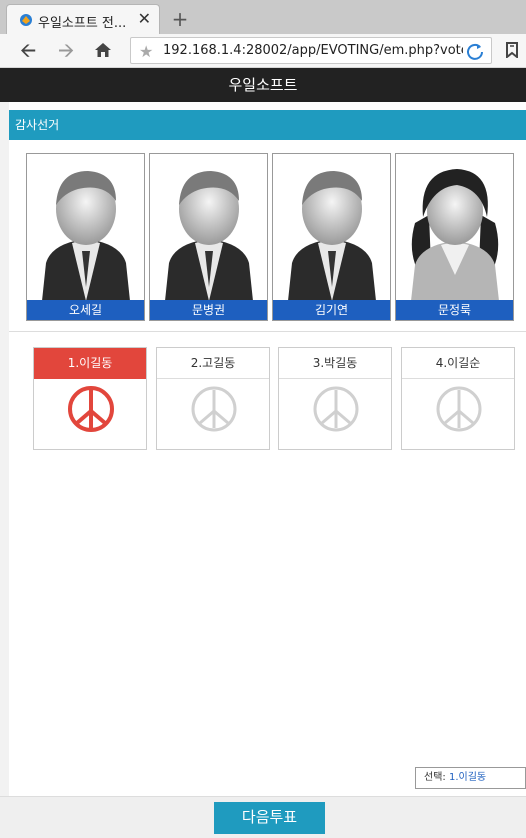 This screenshot has height=838, width=526. What do you see at coordinates (267, 125) in the screenshot?
I see `section-title: 감사선거` at bounding box center [267, 125].